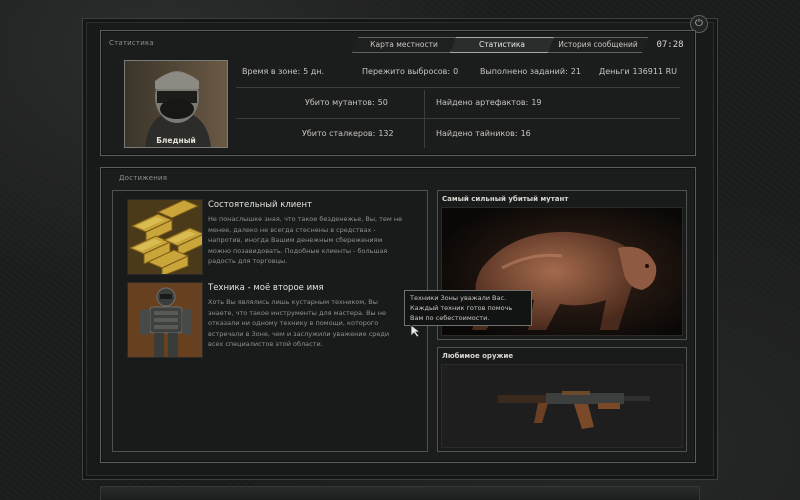 Image resolution: width=800 pixels, height=500 pixels. Describe the element at coordinates (165, 237) in the screenshot. I see `gold-bars-image` at that location.